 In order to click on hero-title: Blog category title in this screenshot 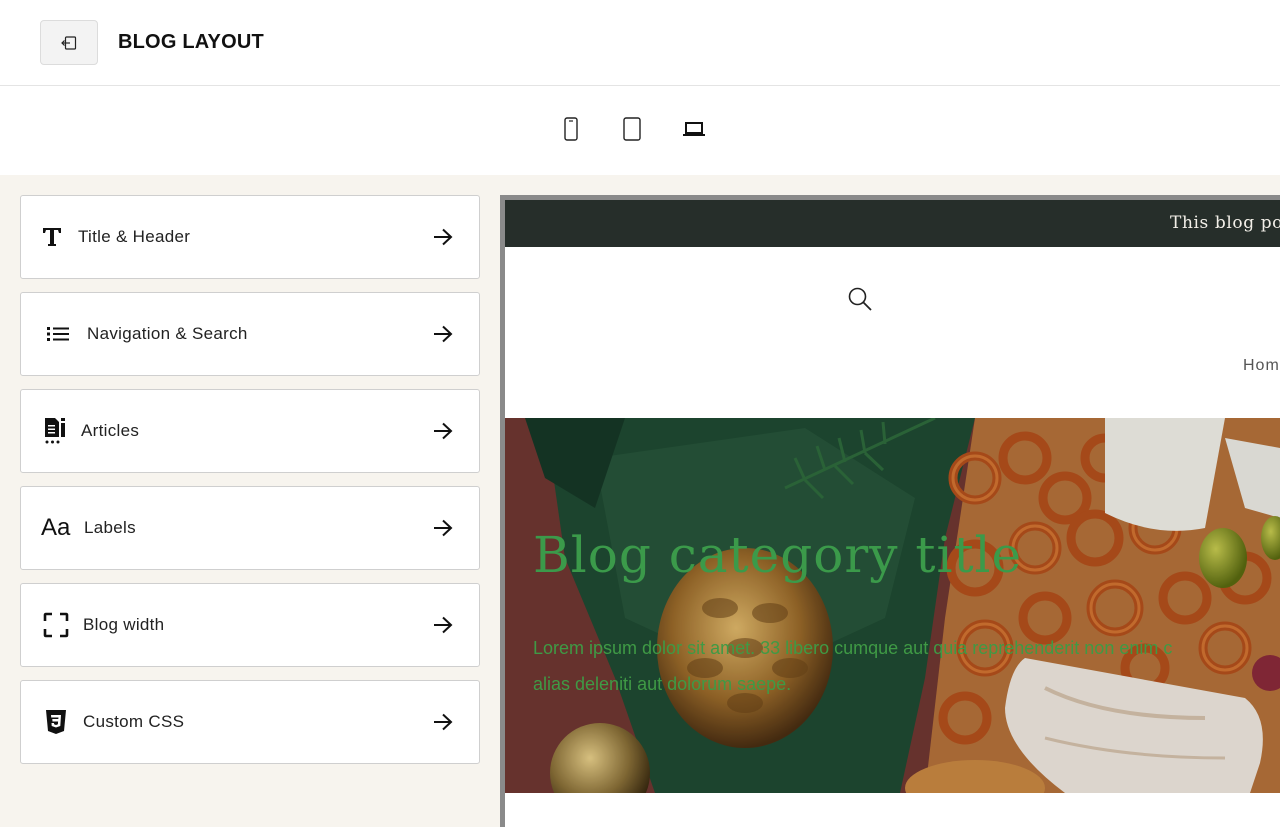, I will do `click(778, 555)`.